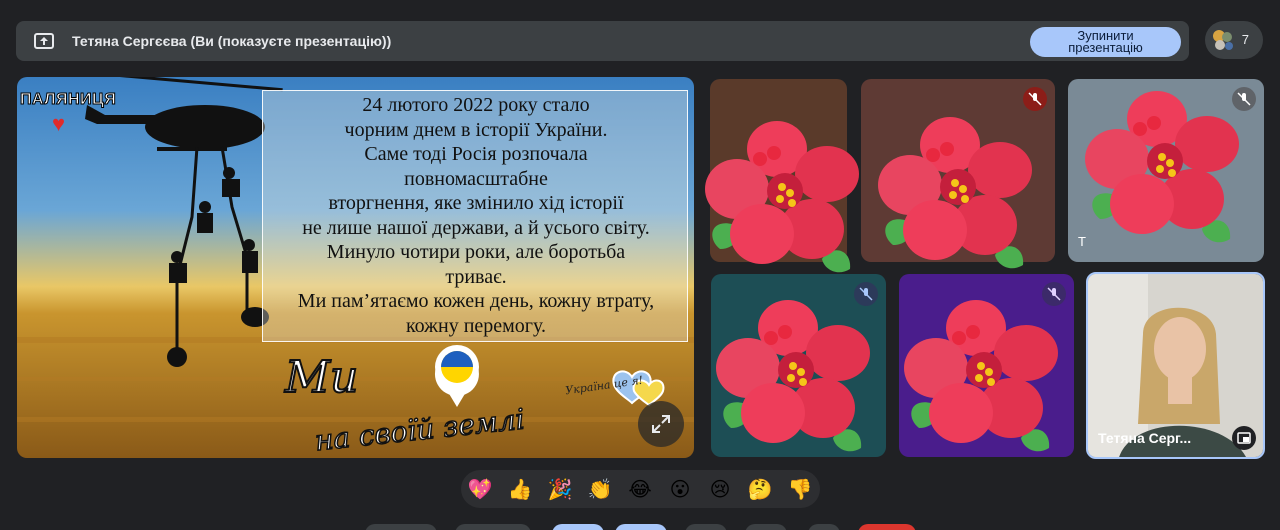 The image size is (1280, 530). I want to click on expand-presentation-button, so click(661, 424).